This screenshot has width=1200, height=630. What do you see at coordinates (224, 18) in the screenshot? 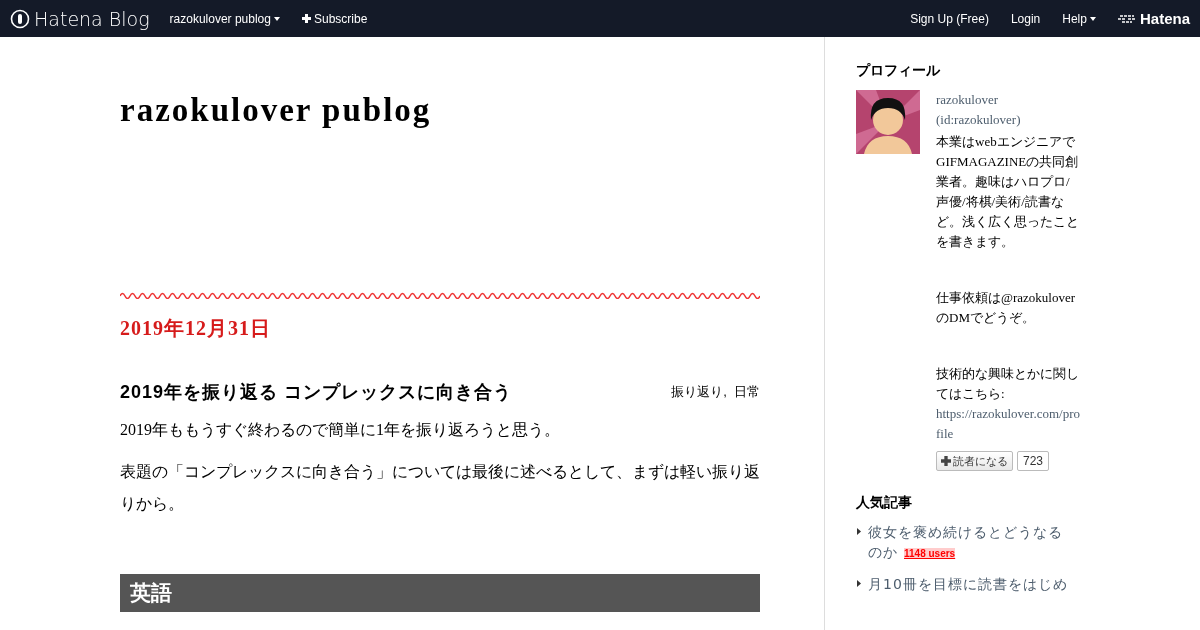
I see `blog-menu: razokulover publog` at bounding box center [224, 18].